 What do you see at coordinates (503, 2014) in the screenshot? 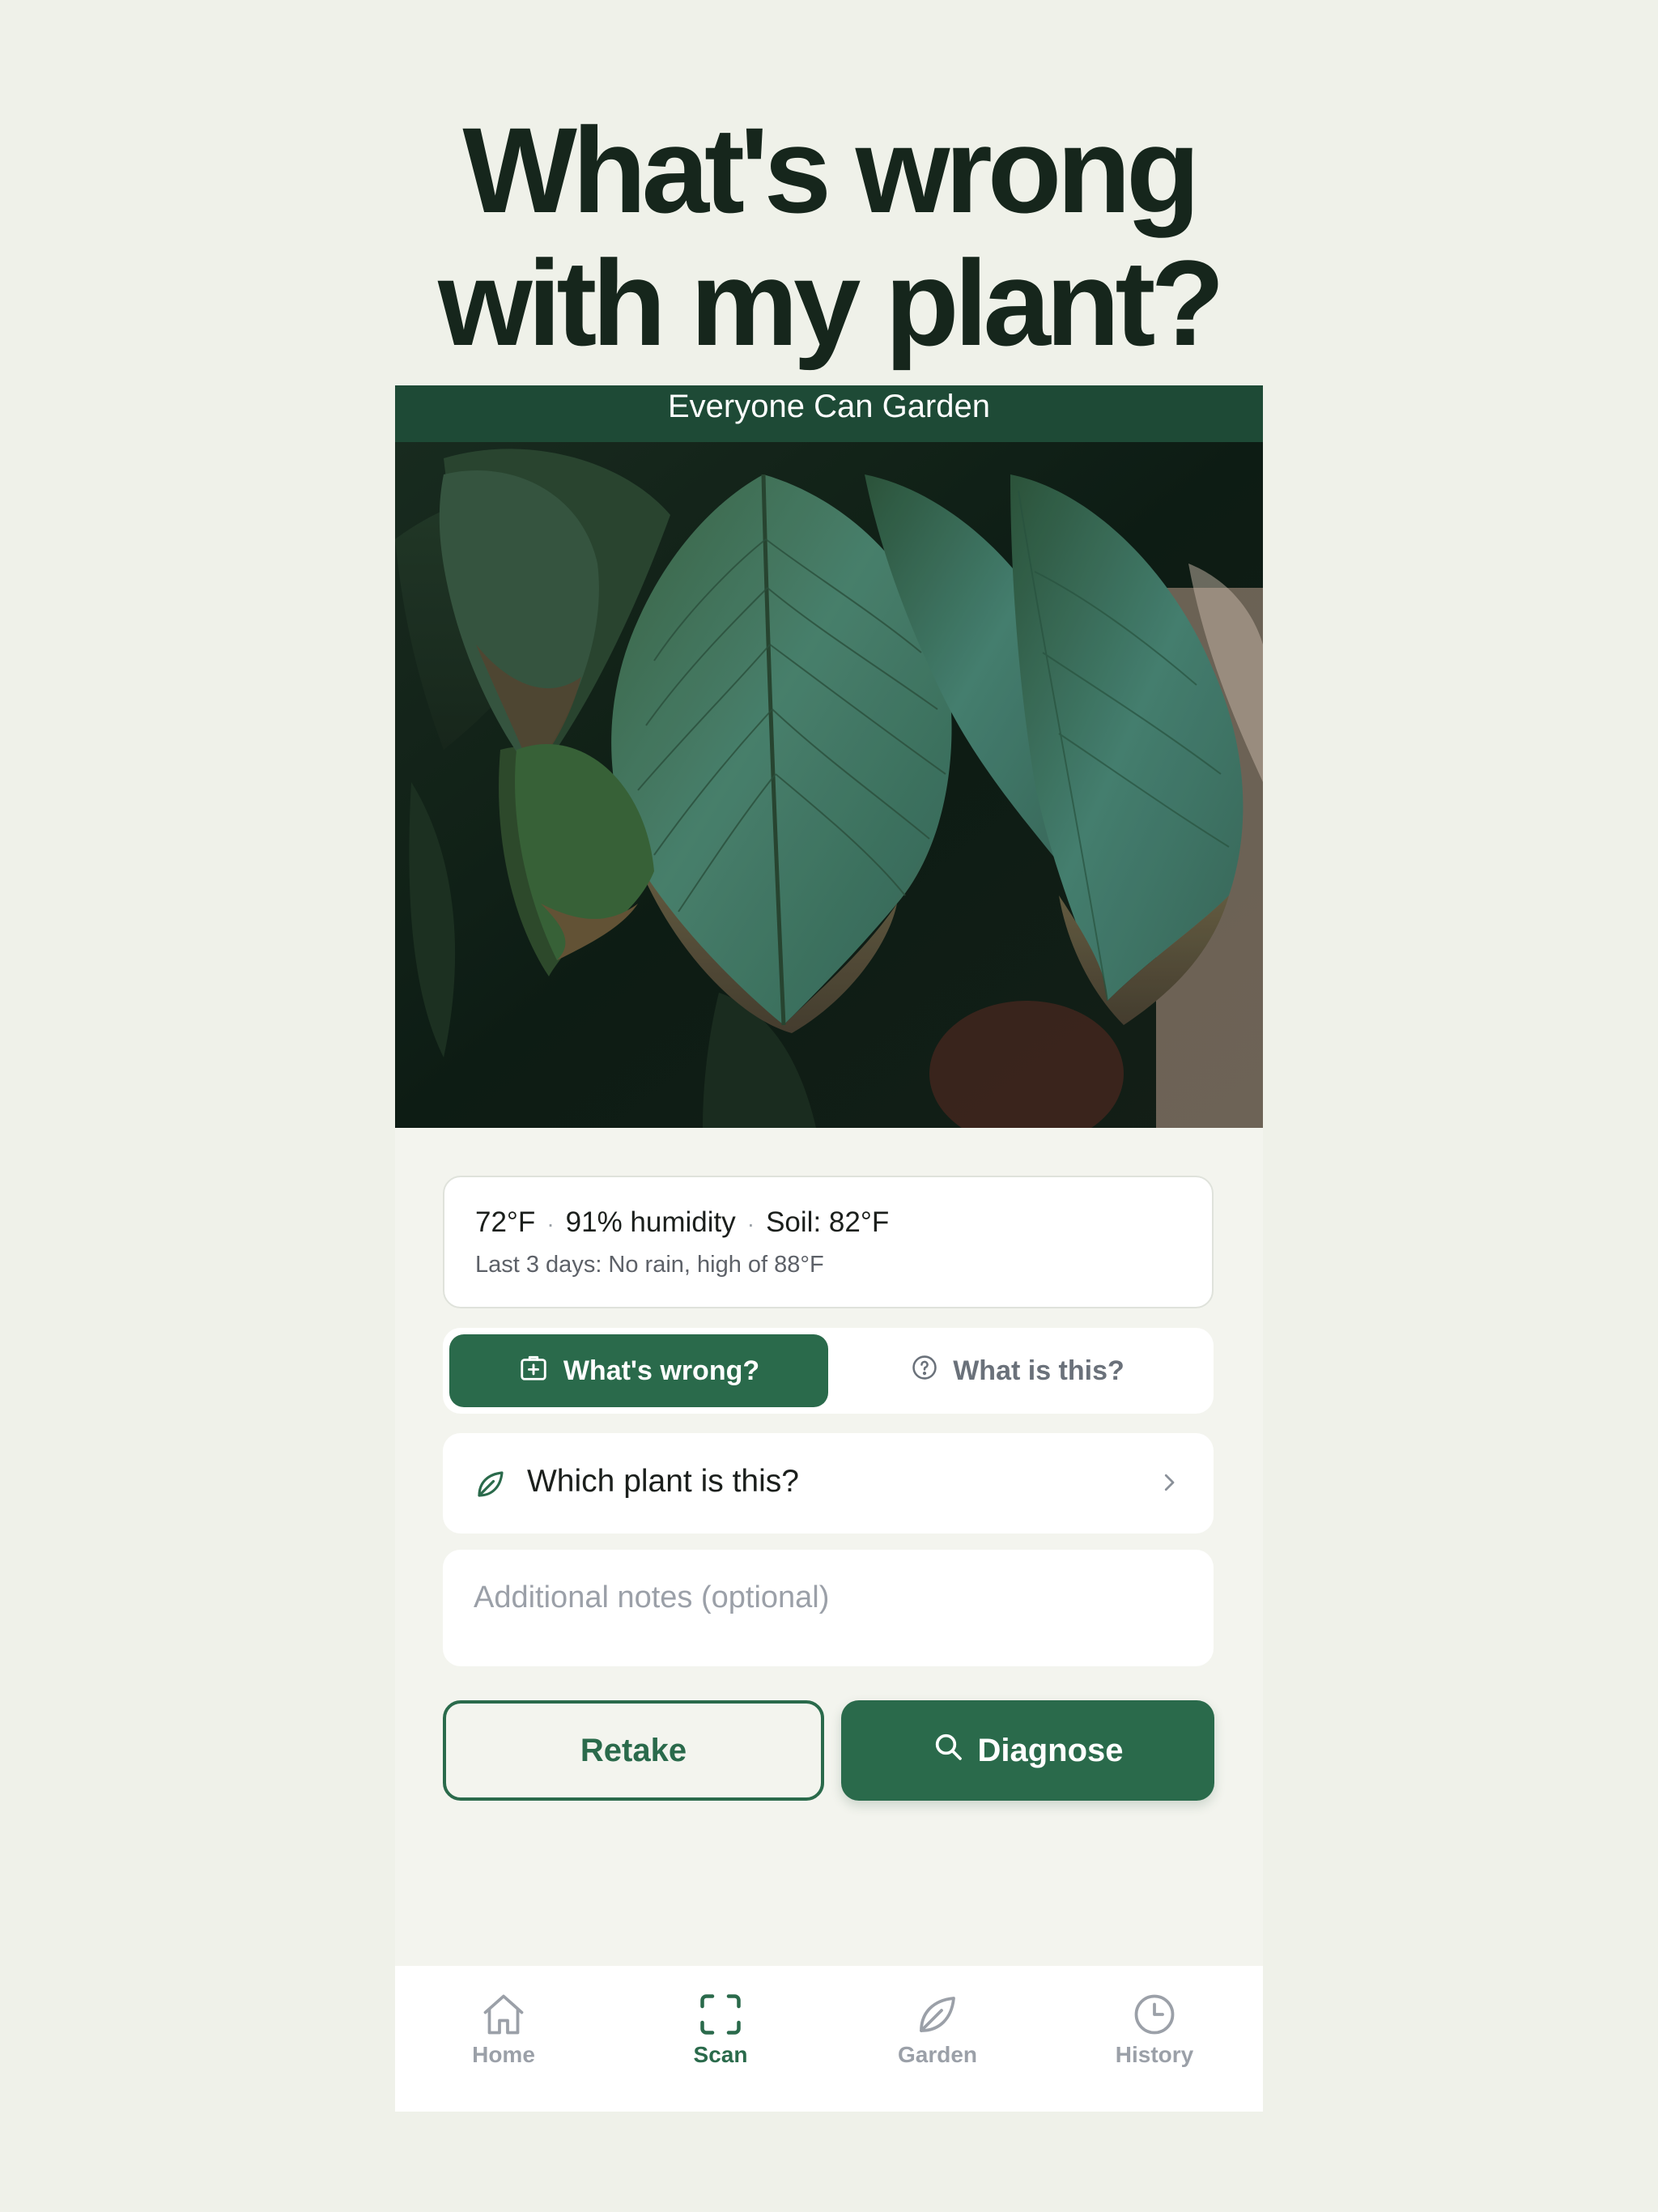
I see `home-icon` at bounding box center [503, 2014].